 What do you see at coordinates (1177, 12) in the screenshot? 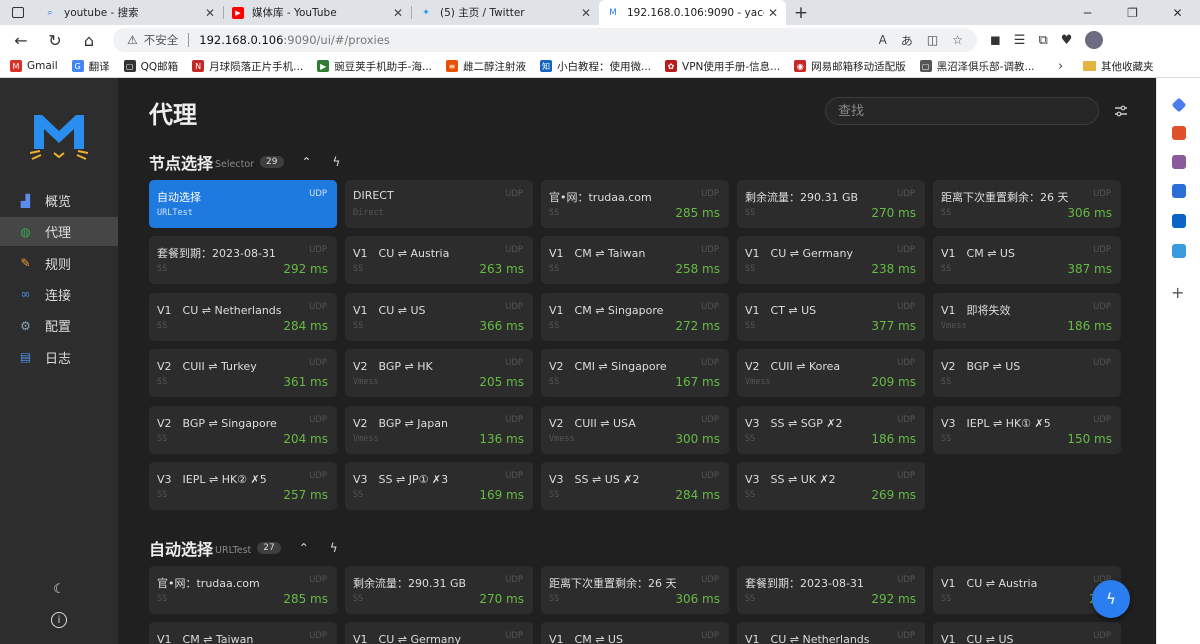
I see `close-window-button: ✕` at bounding box center [1177, 12].